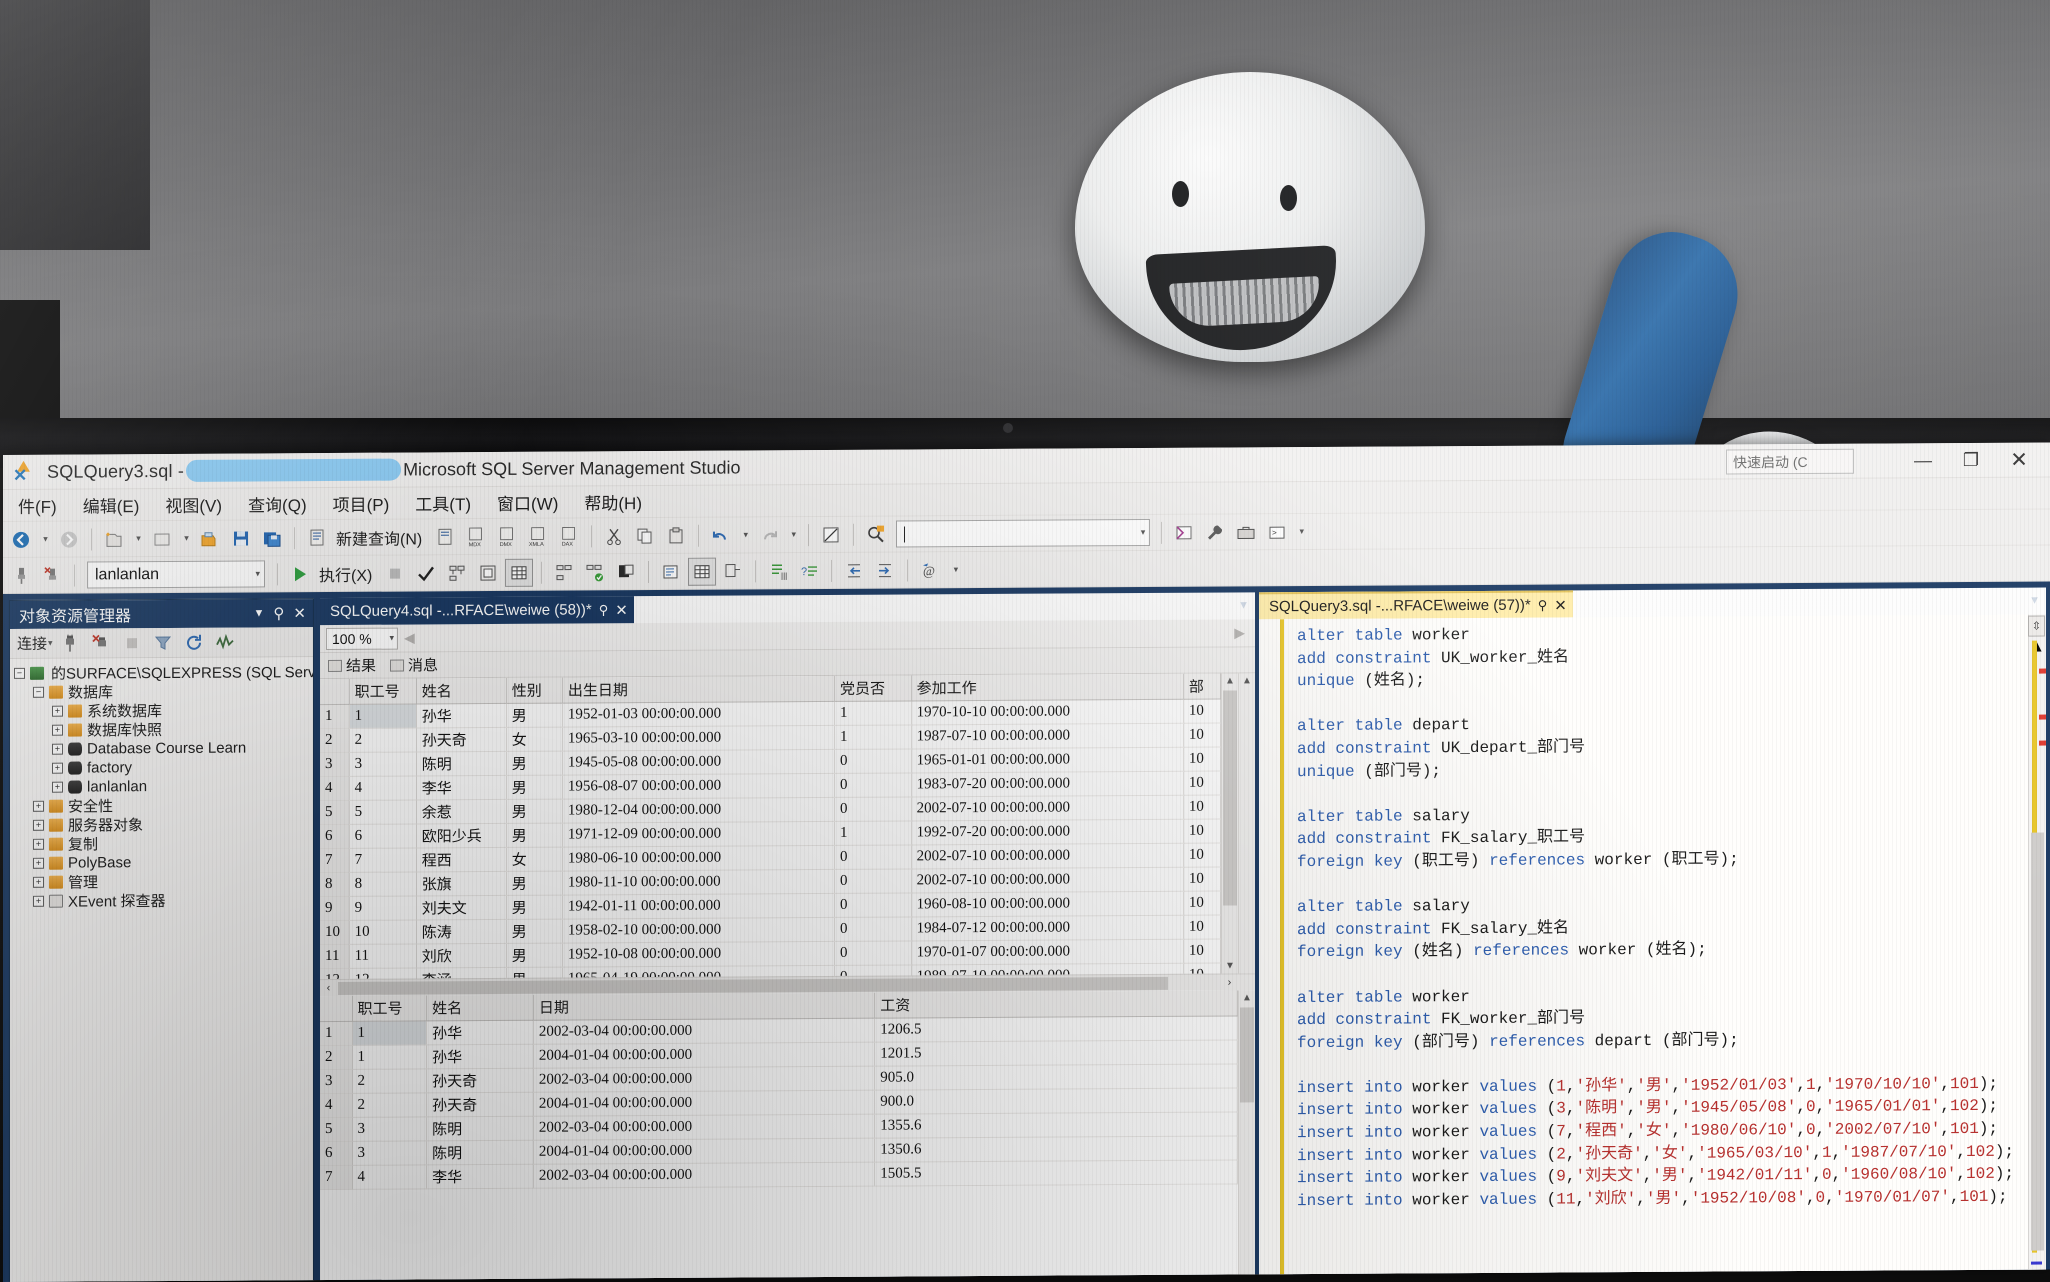  What do you see at coordinates (443, 502) in the screenshot?
I see `menu-tools: 工具(T)` at bounding box center [443, 502].